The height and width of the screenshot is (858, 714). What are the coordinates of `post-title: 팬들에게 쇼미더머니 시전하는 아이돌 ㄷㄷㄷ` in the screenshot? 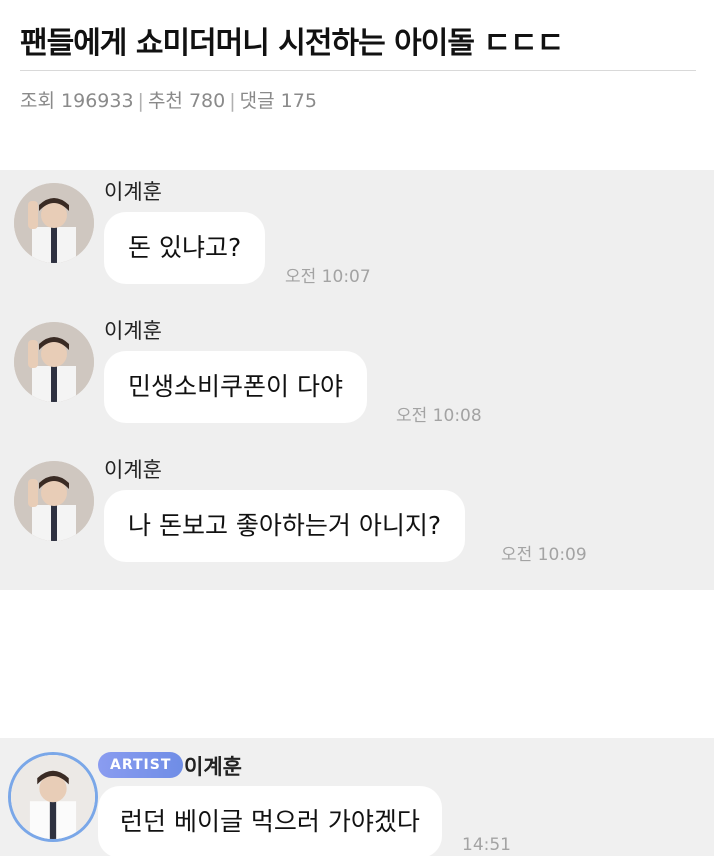 It's located at (292, 43).